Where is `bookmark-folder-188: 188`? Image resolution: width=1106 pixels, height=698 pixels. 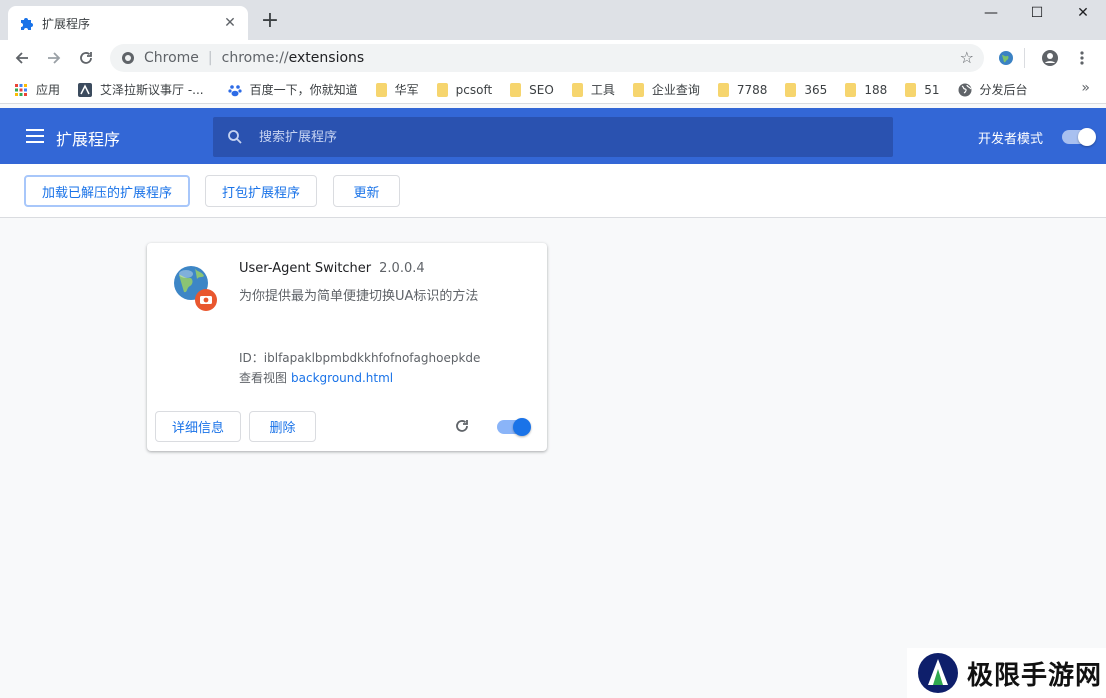
bookmark-folder-188: 188 is located at coordinates (866, 89).